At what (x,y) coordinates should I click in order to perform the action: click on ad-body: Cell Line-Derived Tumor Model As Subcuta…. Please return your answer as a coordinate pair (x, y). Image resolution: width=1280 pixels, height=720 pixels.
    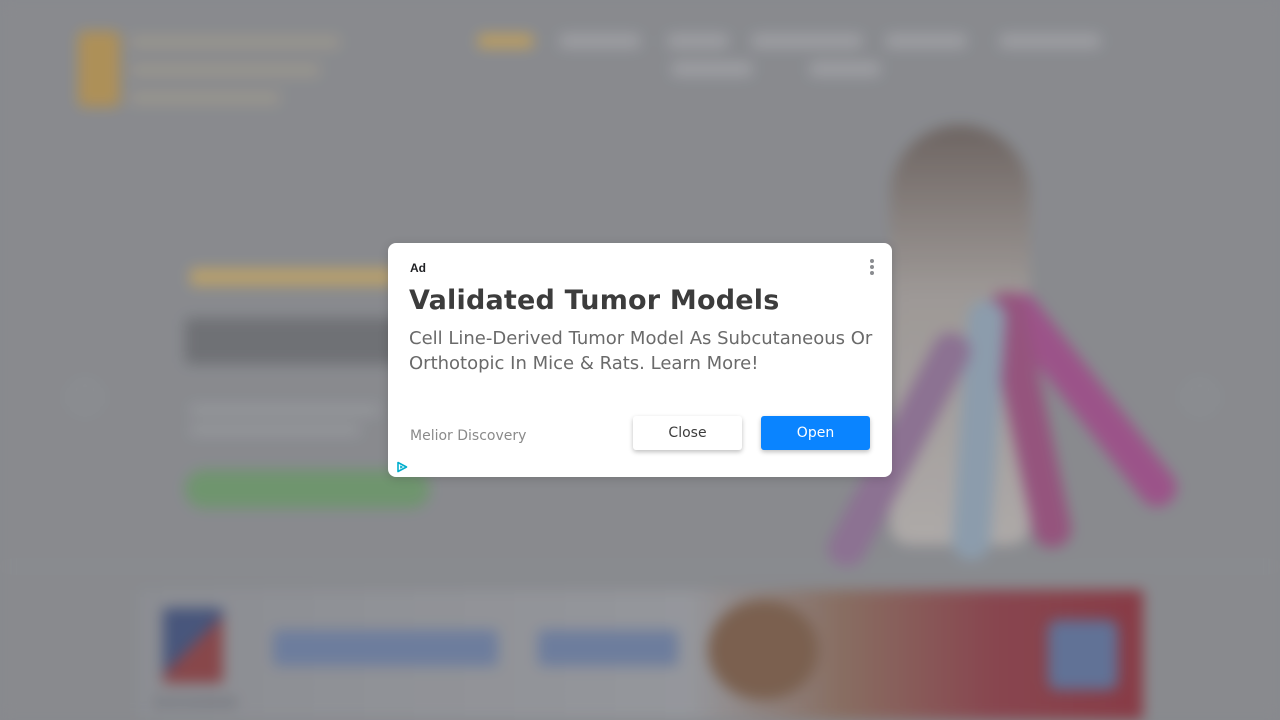
    Looking at the image, I should click on (641, 351).